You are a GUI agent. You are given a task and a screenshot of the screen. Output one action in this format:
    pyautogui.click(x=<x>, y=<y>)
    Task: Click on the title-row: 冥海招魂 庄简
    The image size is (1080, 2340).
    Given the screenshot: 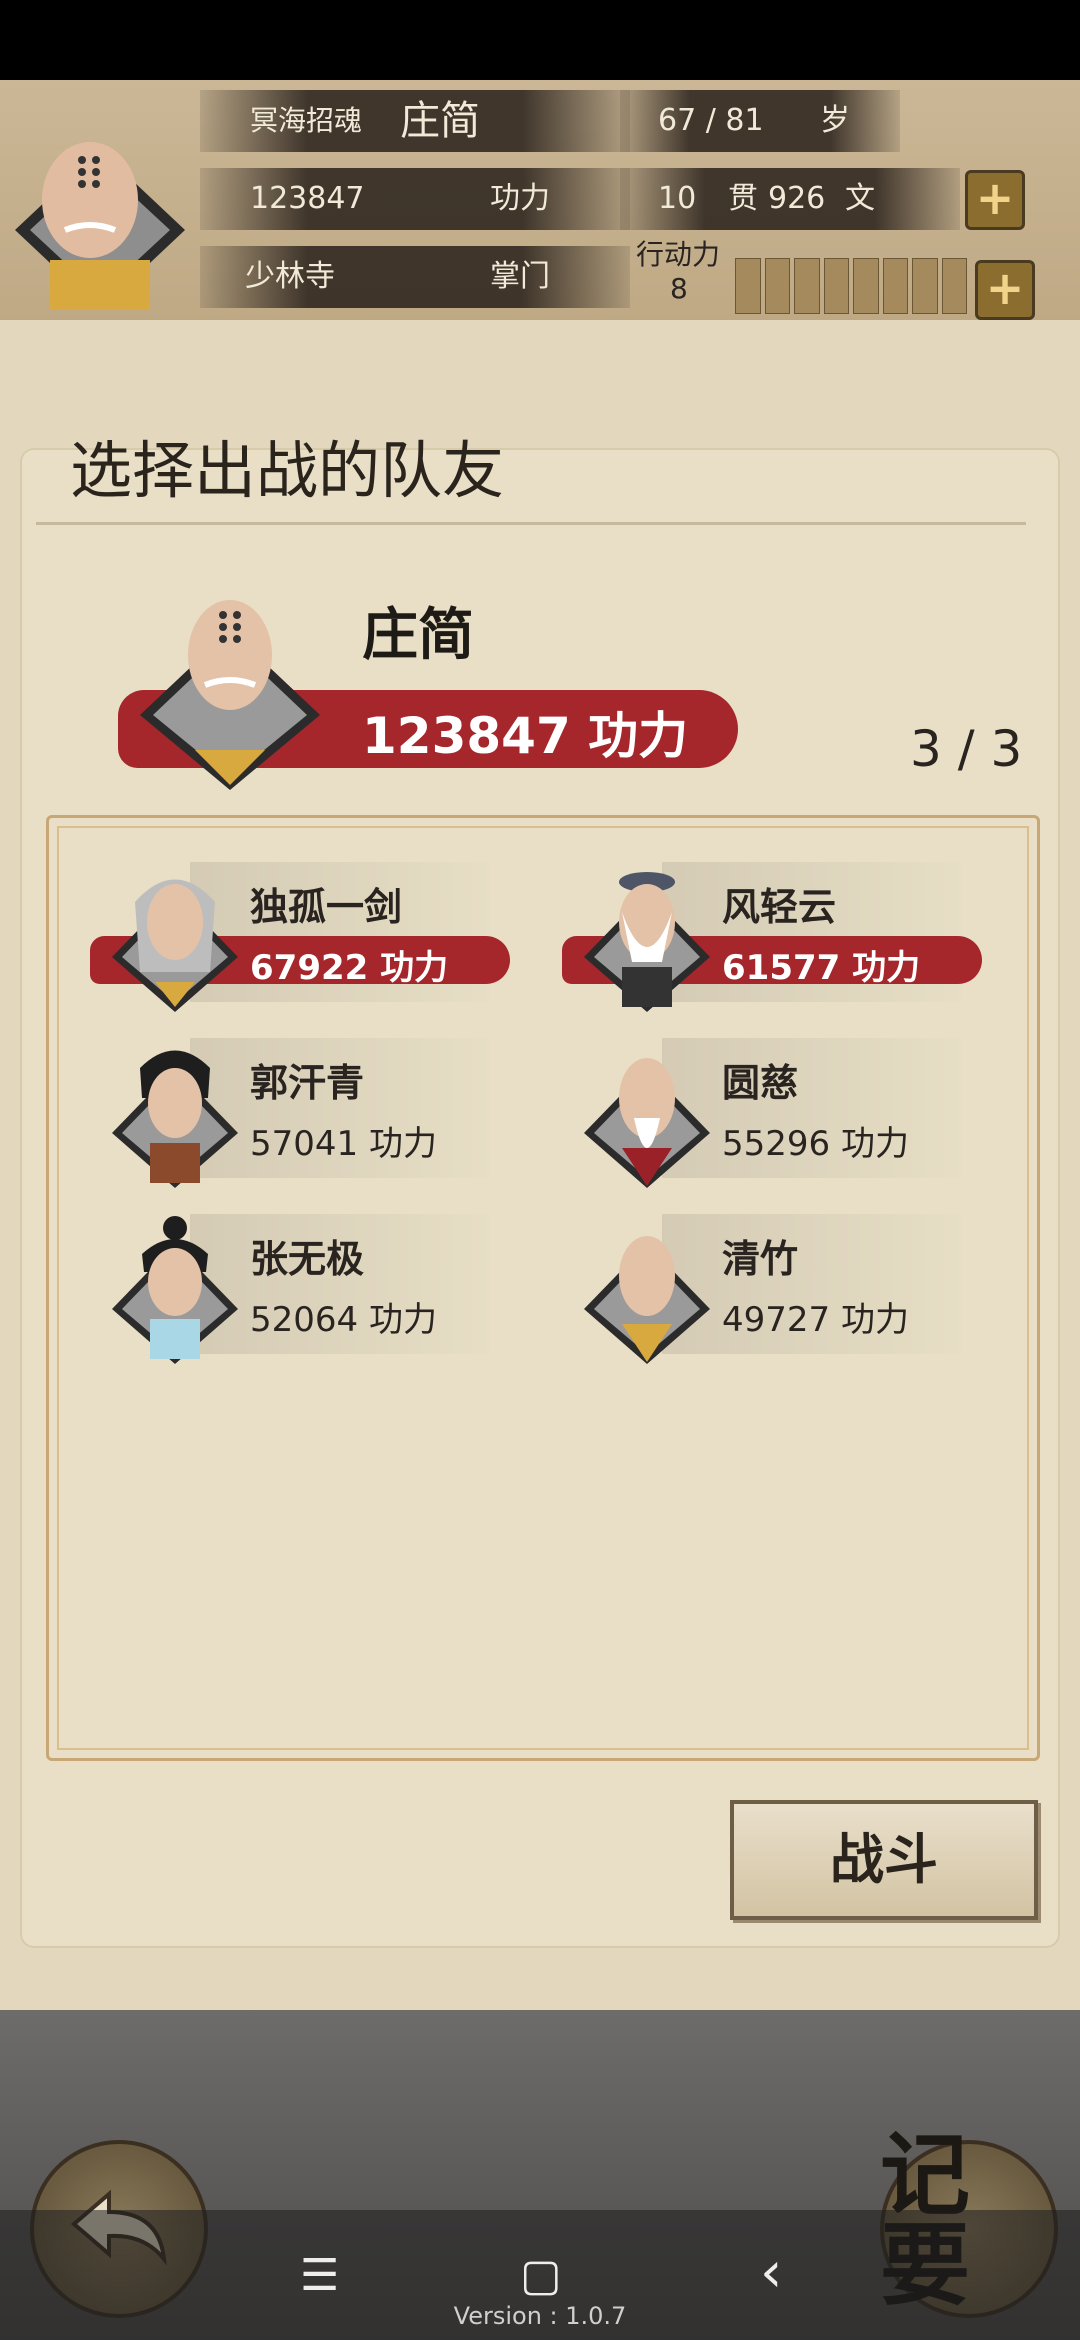 What is the action you would take?
    pyautogui.click(x=415, y=121)
    